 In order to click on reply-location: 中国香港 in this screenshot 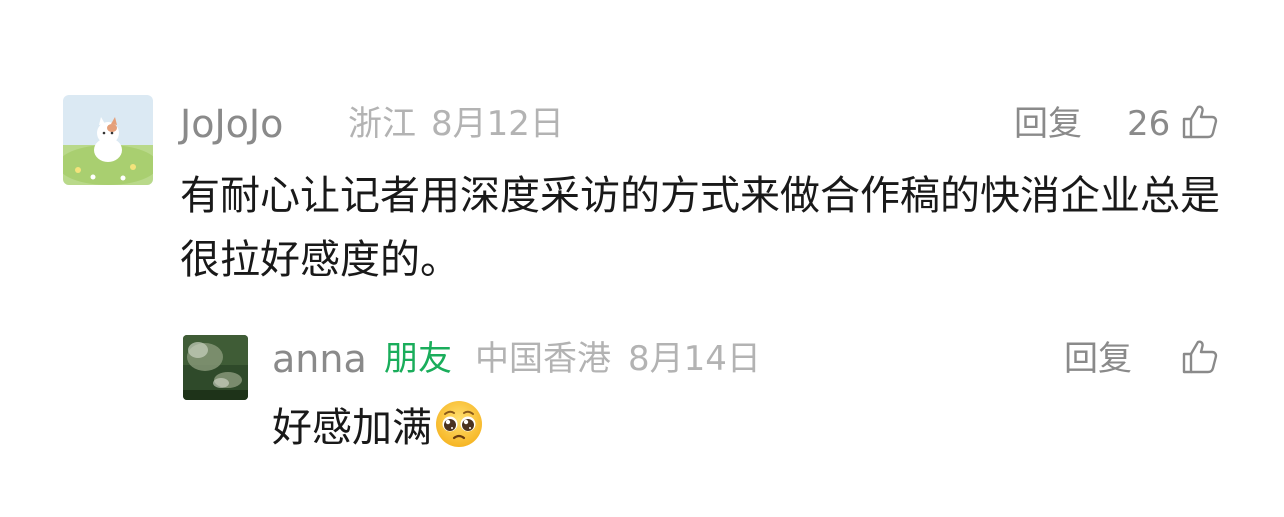, I will do `click(543, 359)`.